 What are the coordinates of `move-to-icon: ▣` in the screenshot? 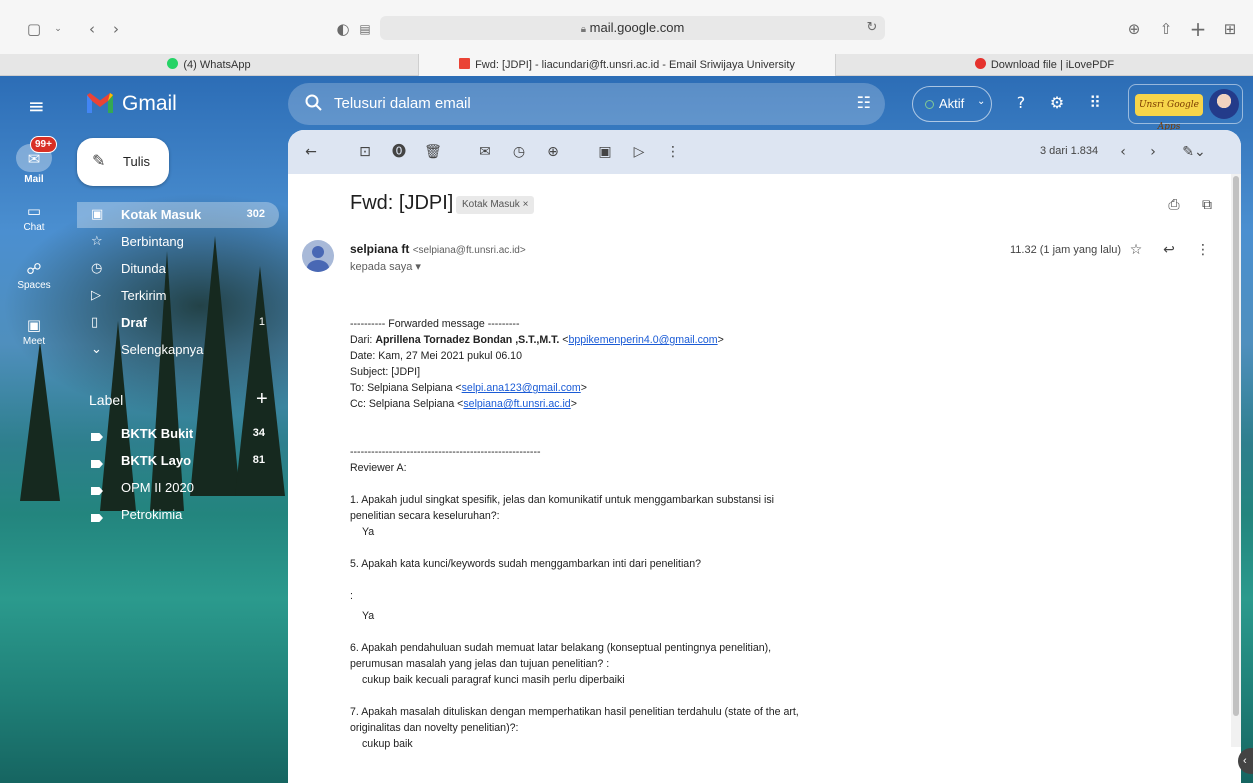 It's located at (605, 152).